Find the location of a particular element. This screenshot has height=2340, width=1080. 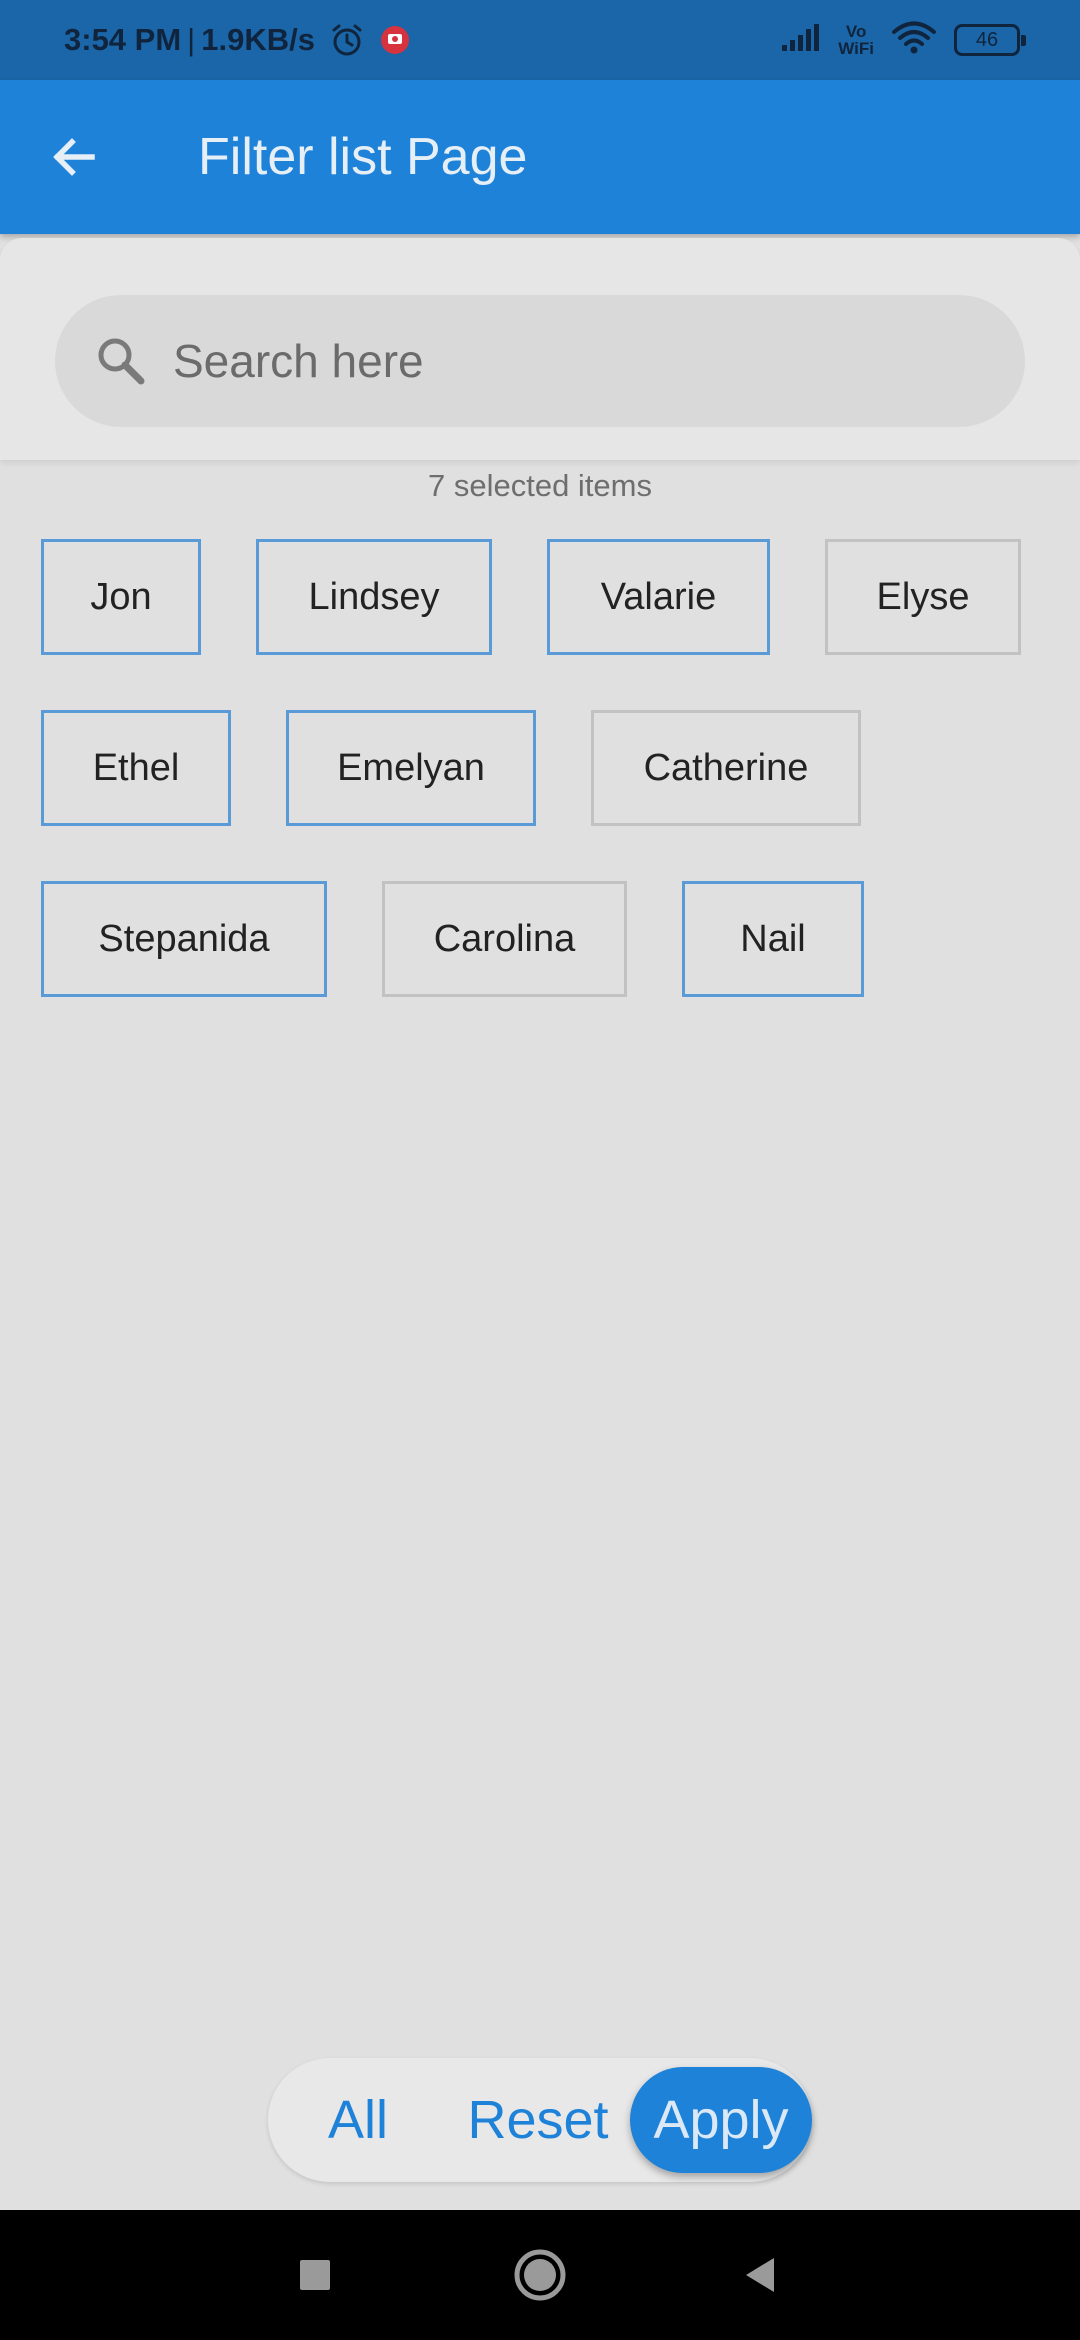

chip-label: Stepanida is located at coordinates (184, 938).